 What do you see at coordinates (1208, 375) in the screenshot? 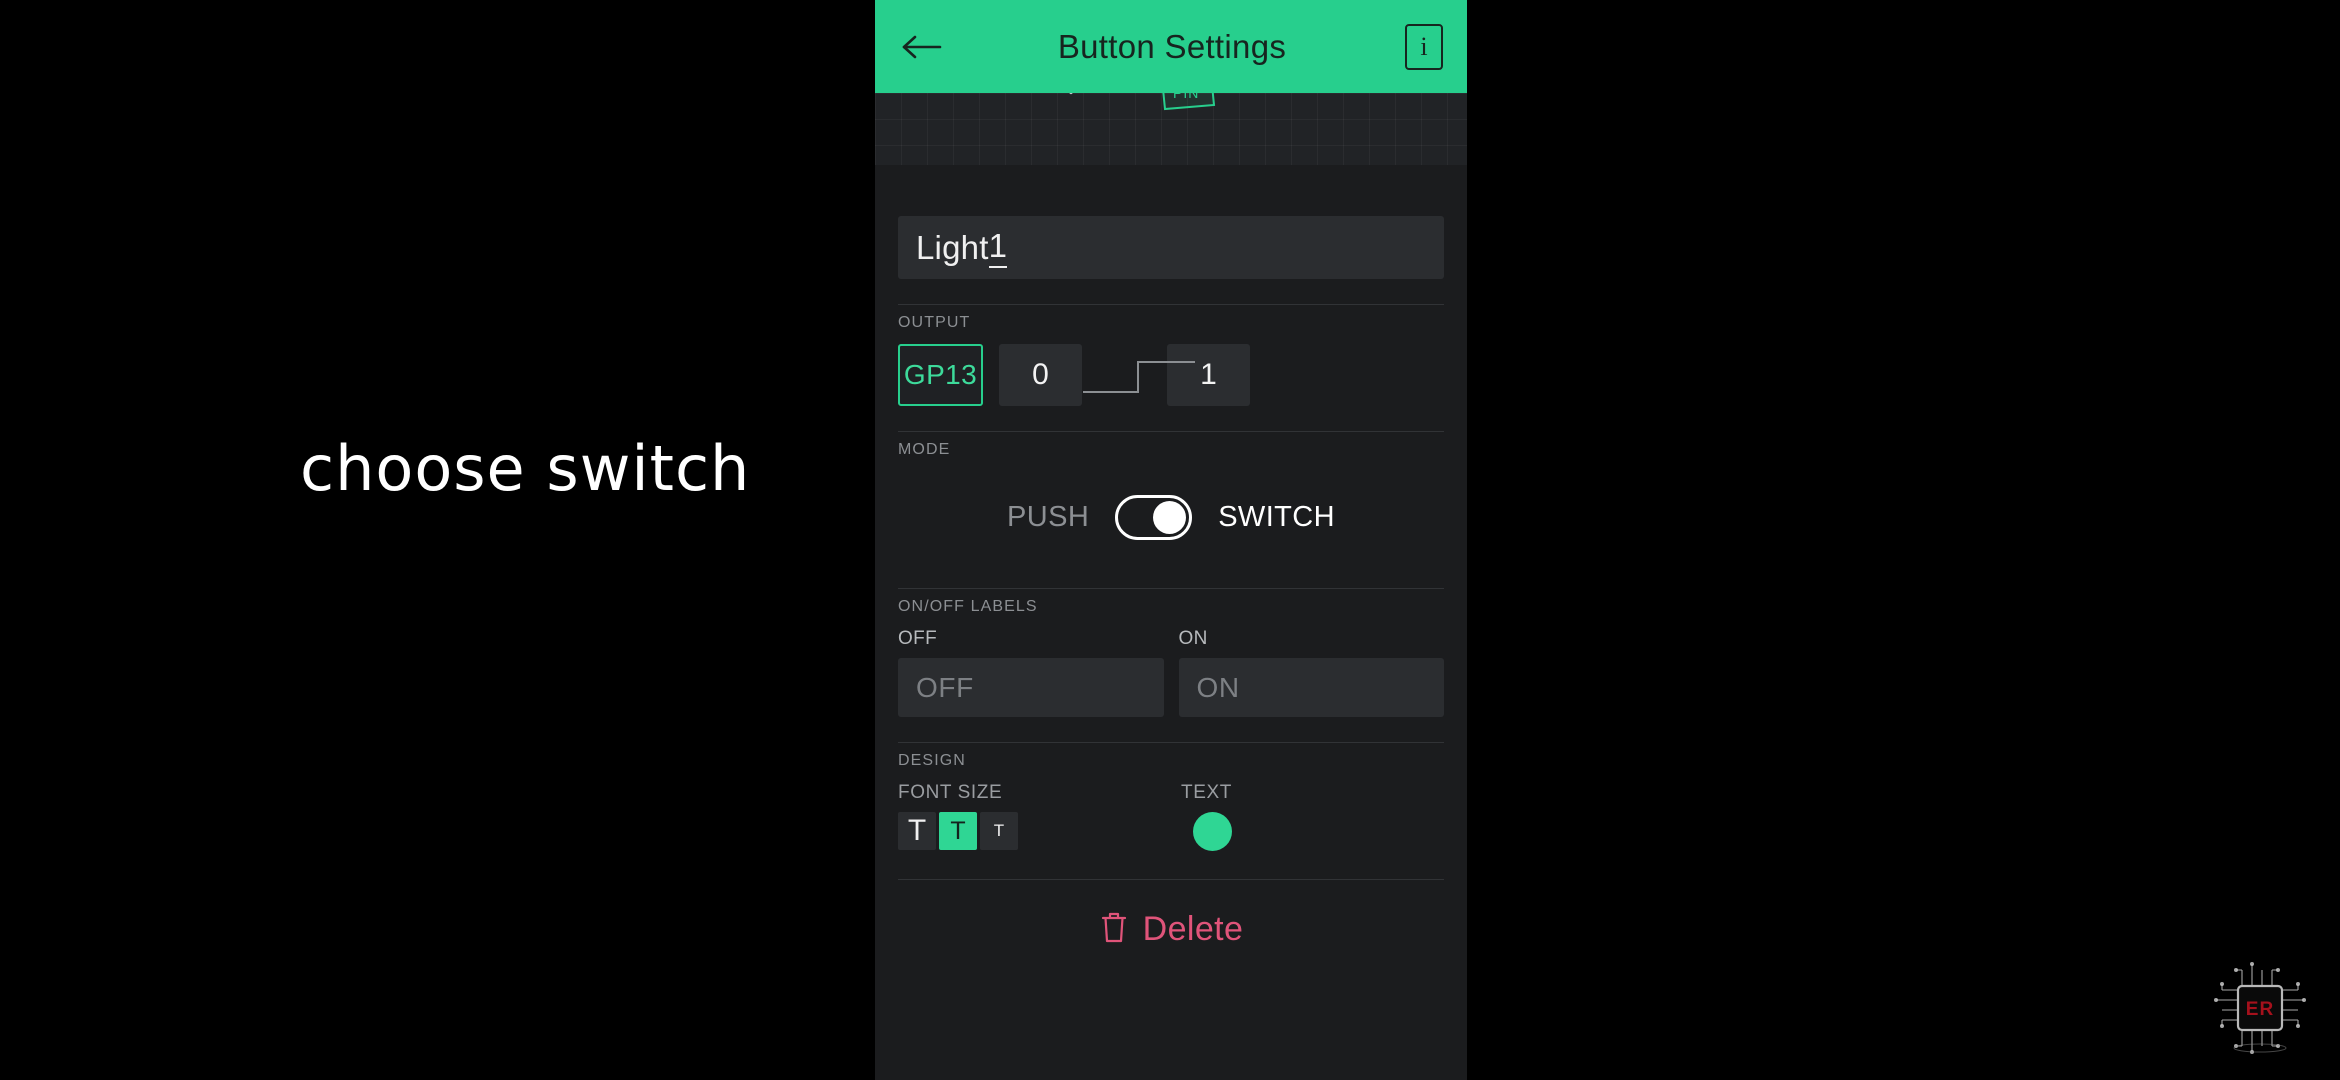
I see `output-level-high: 1` at bounding box center [1208, 375].